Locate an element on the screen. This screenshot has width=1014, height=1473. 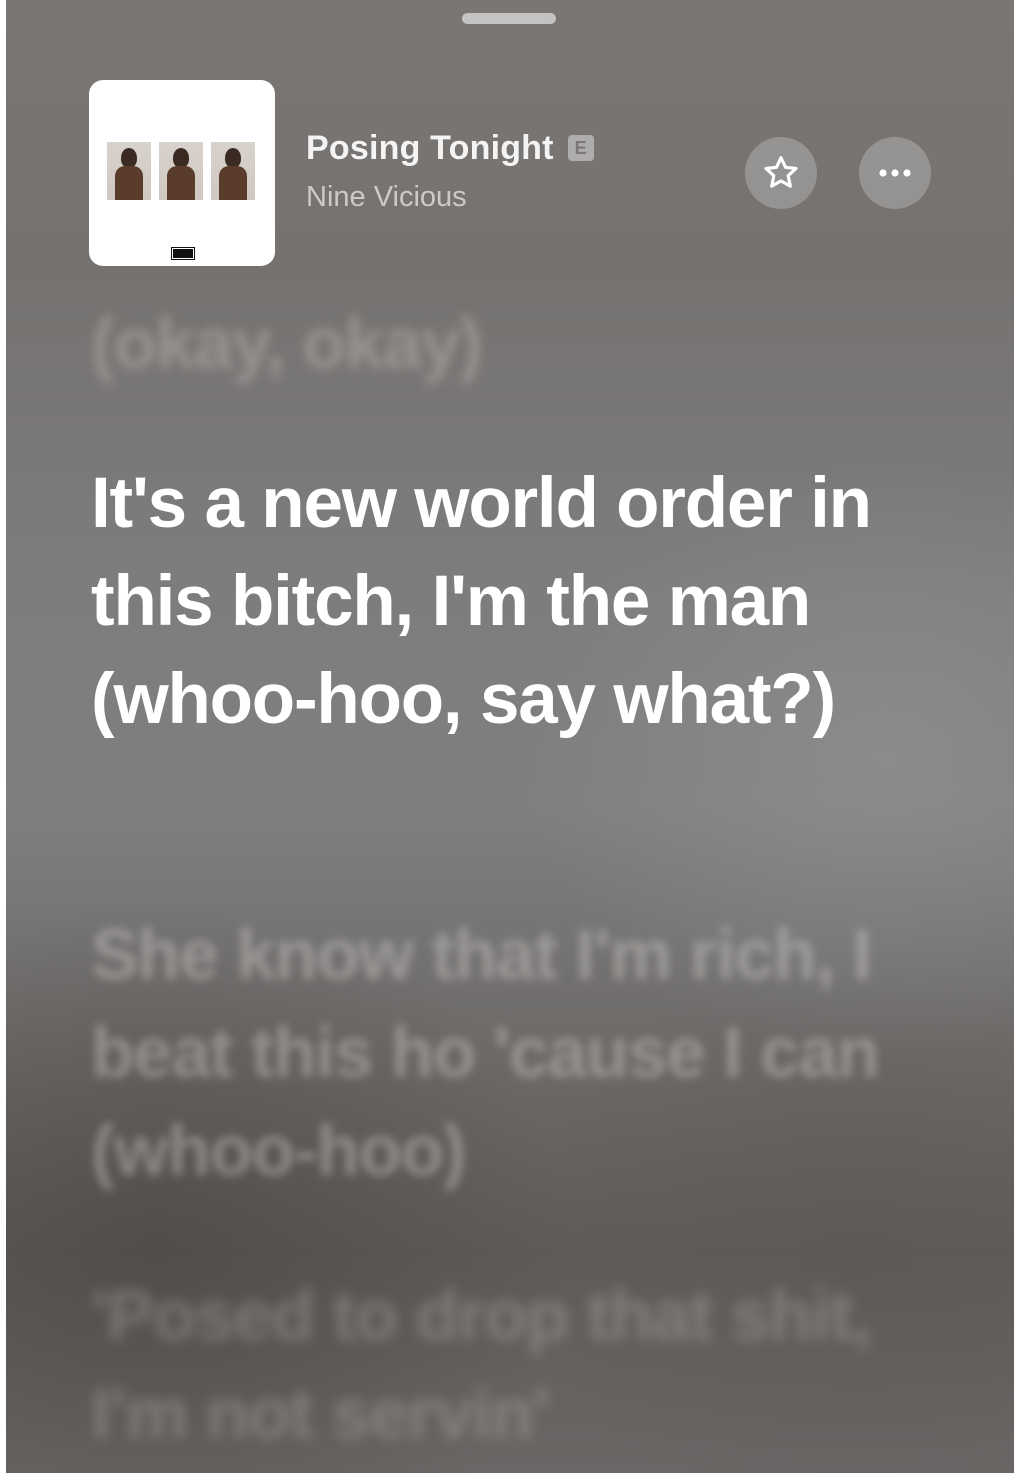
artwork-figure-center is located at coordinates (181, 171).